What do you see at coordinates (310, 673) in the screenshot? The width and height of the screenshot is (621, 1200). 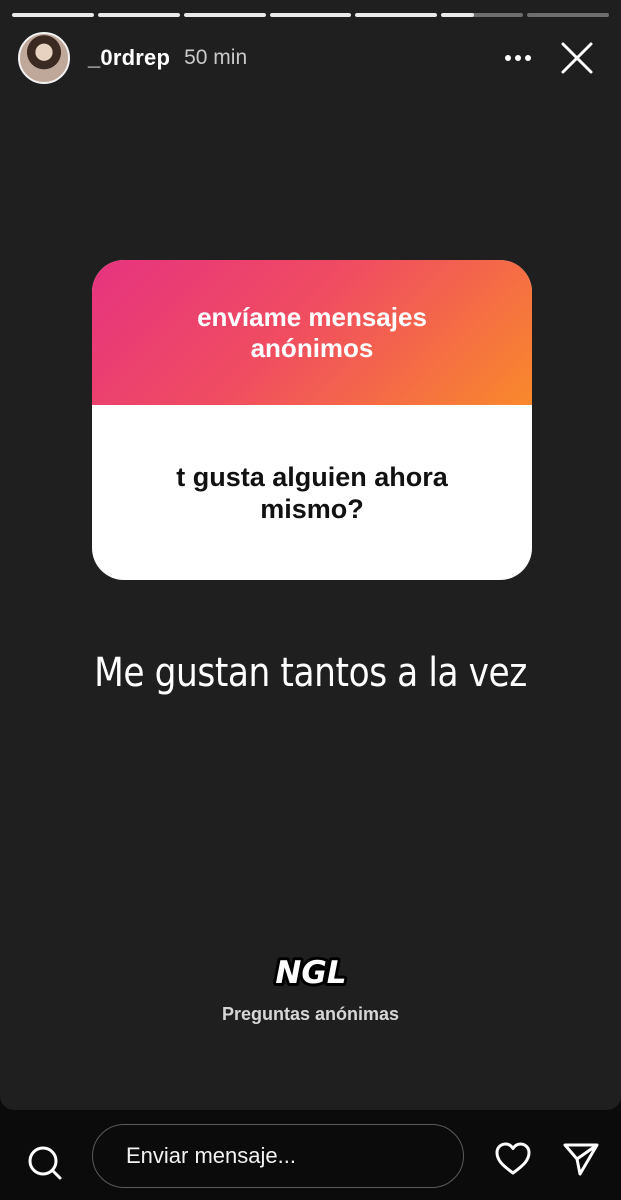 I see `answer-text: Me gustan tantos a la vez` at bounding box center [310, 673].